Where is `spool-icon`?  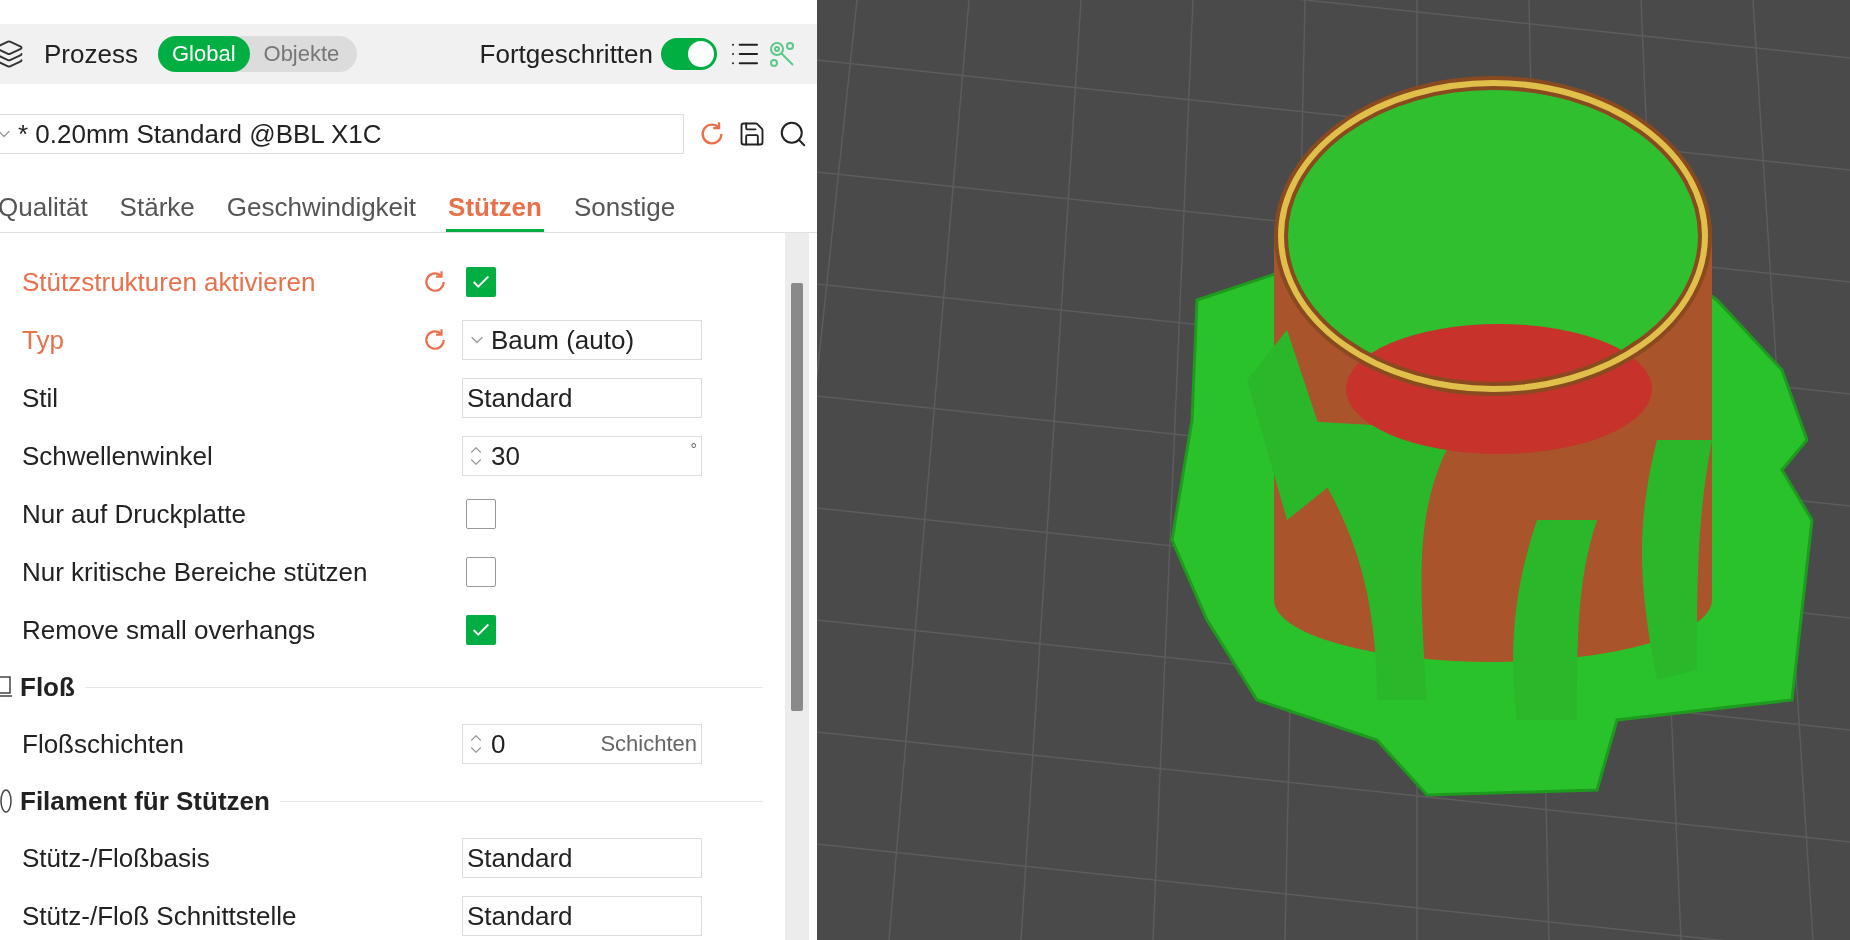
spool-icon is located at coordinates (7, 801).